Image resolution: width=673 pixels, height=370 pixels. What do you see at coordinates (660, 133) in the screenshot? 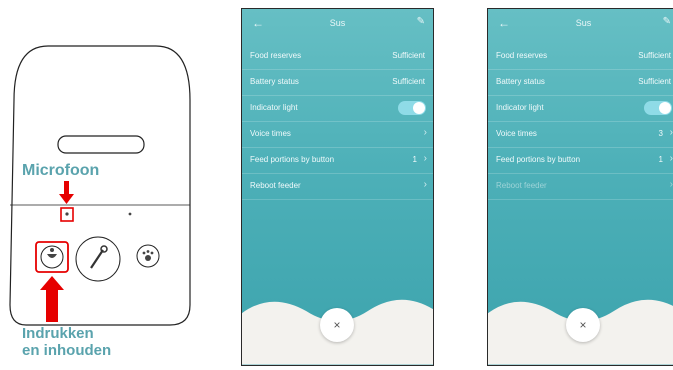
I see `row-value: 3` at bounding box center [660, 133].